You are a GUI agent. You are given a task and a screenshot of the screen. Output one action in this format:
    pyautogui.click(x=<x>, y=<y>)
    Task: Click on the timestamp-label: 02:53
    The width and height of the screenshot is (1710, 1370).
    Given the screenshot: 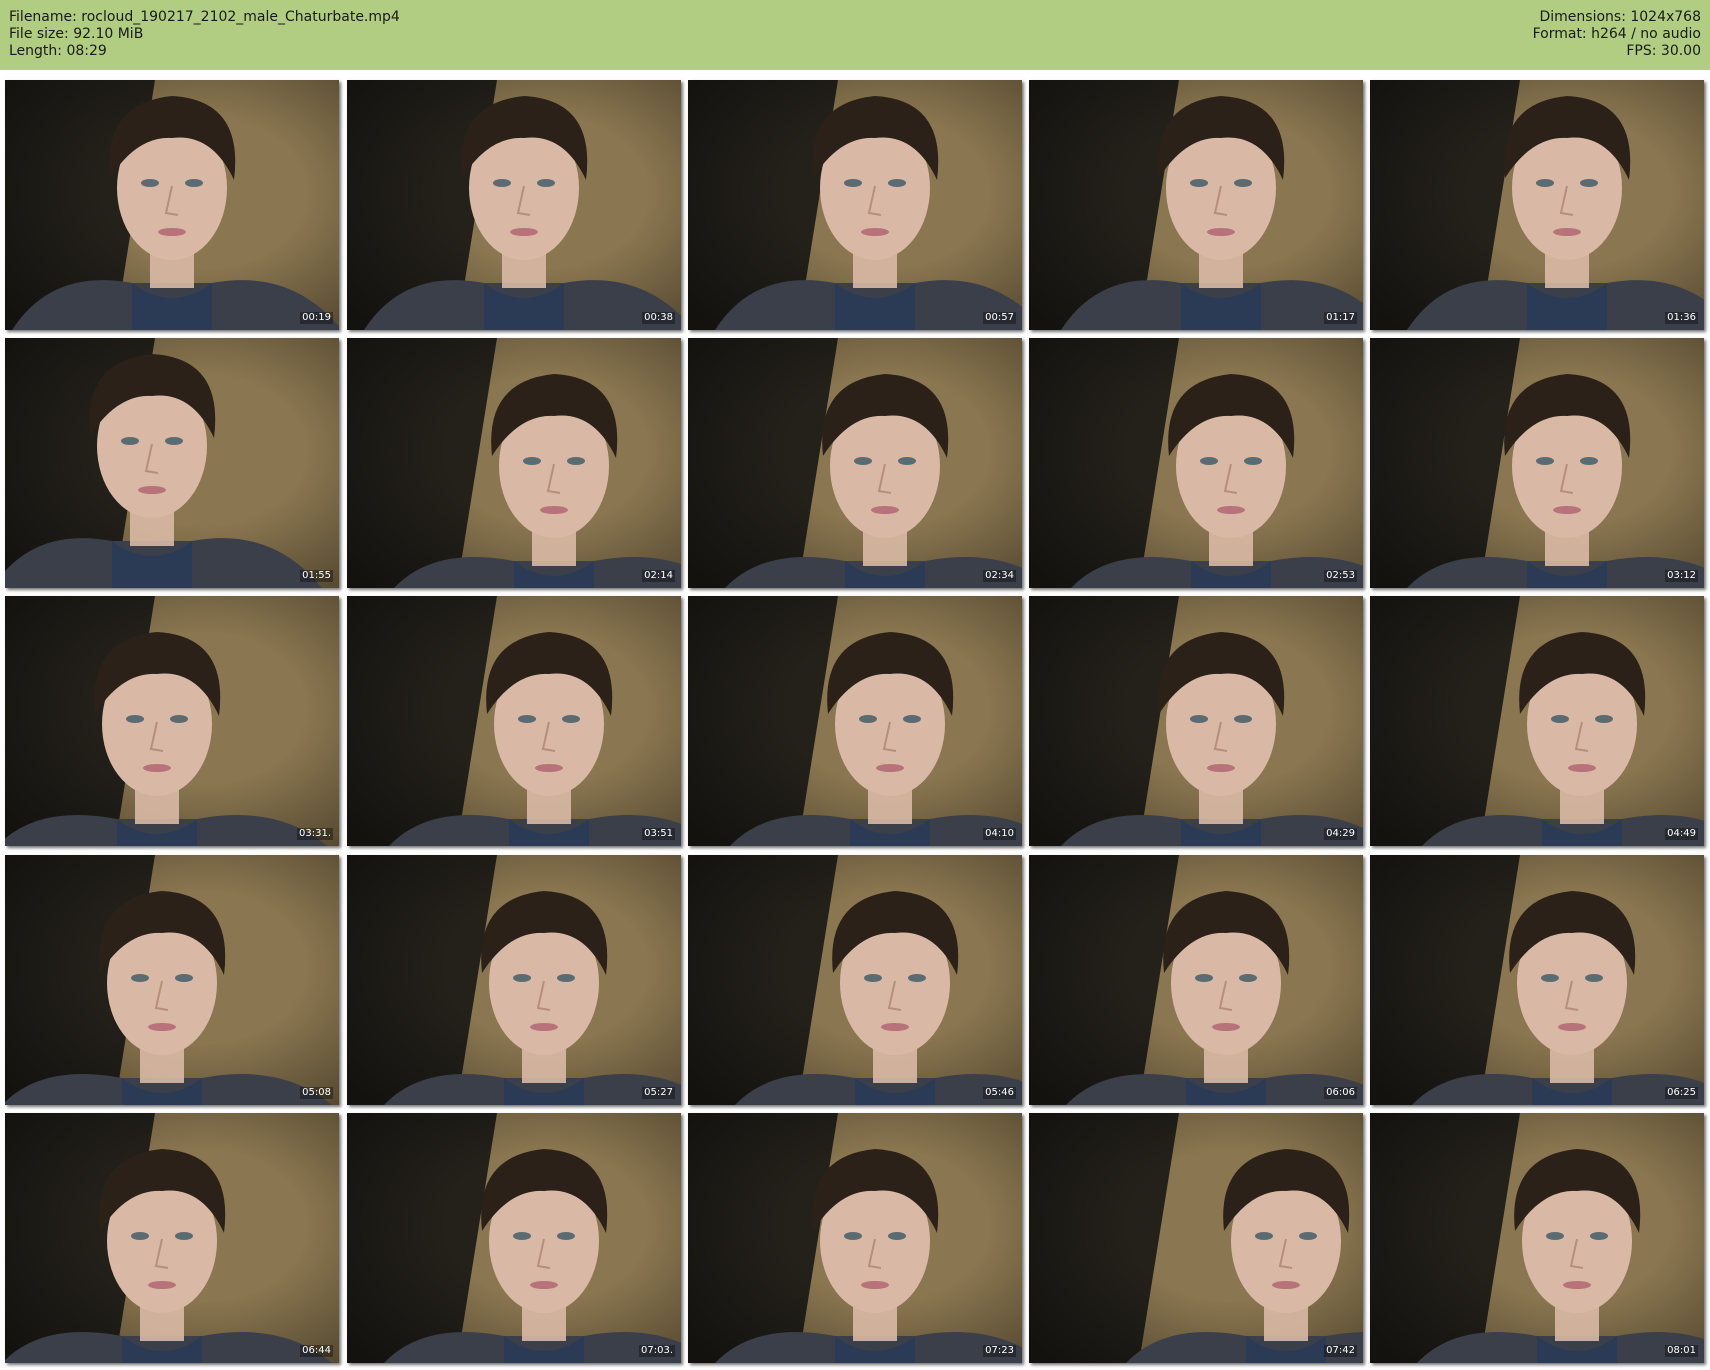 What is the action you would take?
    pyautogui.click(x=1340, y=576)
    